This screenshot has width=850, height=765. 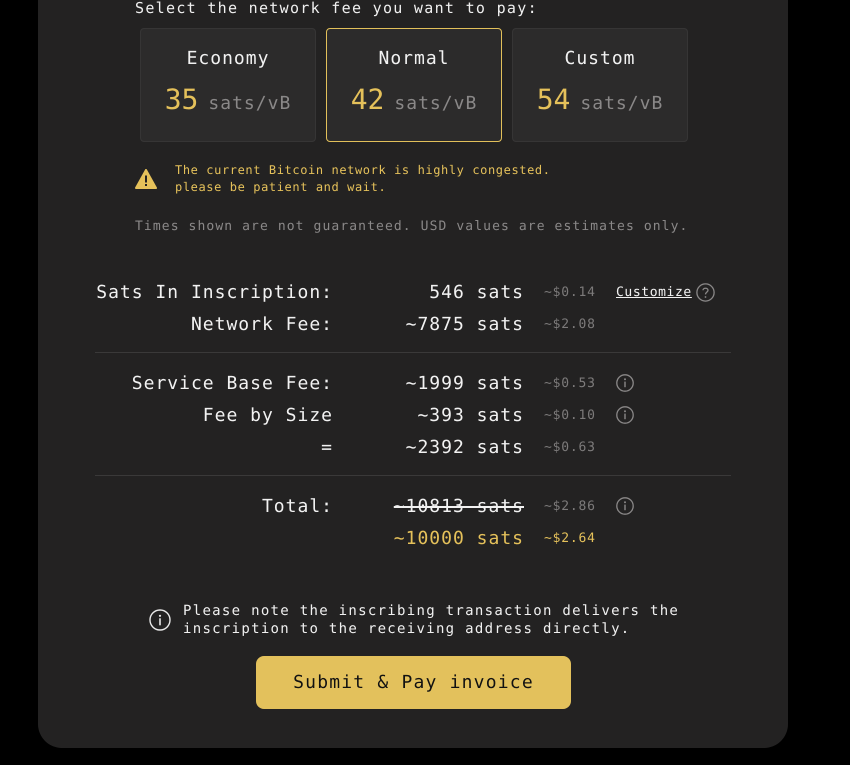 What do you see at coordinates (570, 415) in the screenshot?
I see `usd-amount: ~$0.10` at bounding box center [570, 415].